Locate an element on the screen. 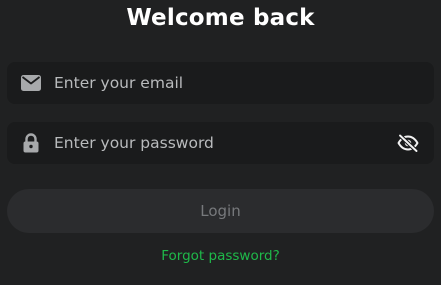 The height and width of the screenshot is (285, 441). password-input is located at coordinates (219, 143).